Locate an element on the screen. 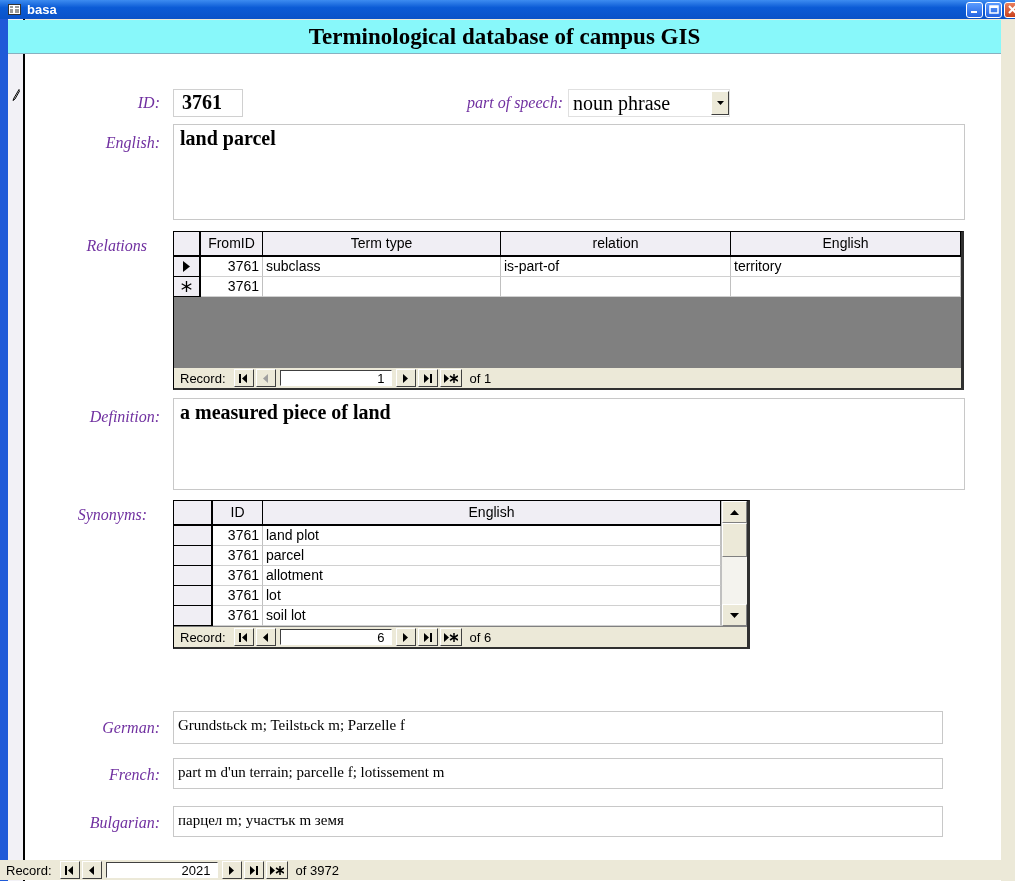  table-cell: lot is located at coordinates (492, 596).